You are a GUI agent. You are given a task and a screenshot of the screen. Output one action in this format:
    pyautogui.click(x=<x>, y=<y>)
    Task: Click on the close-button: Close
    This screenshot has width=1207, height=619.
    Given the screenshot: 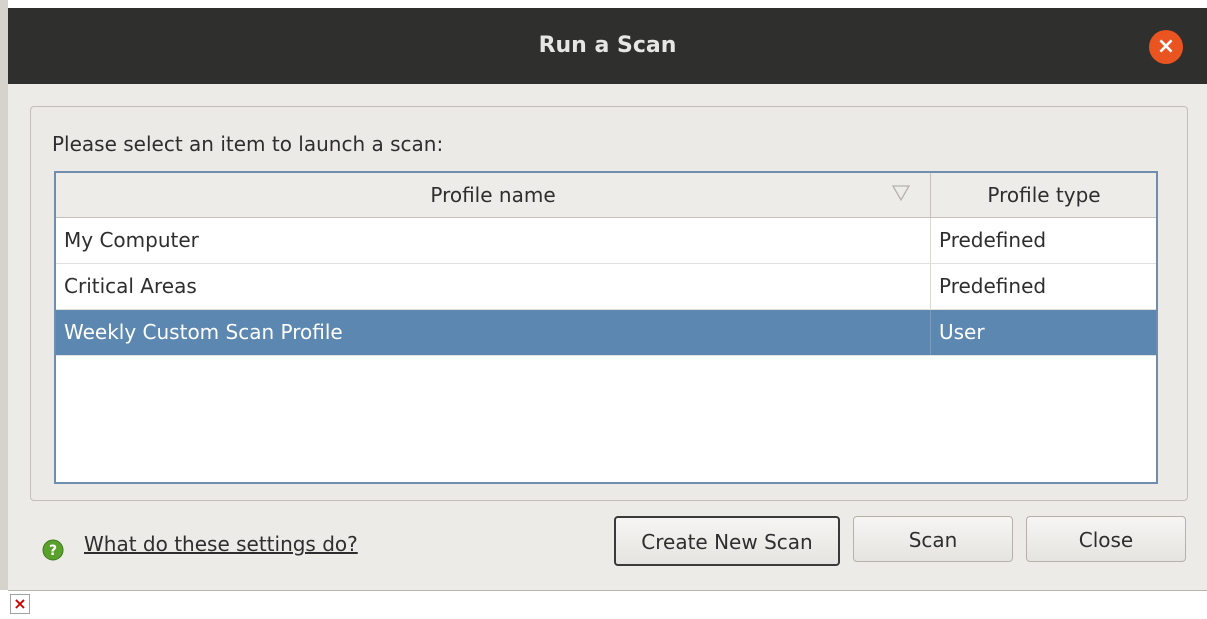 What is the action you would take?
    pyautogui.click(x=1106, y=539)
    